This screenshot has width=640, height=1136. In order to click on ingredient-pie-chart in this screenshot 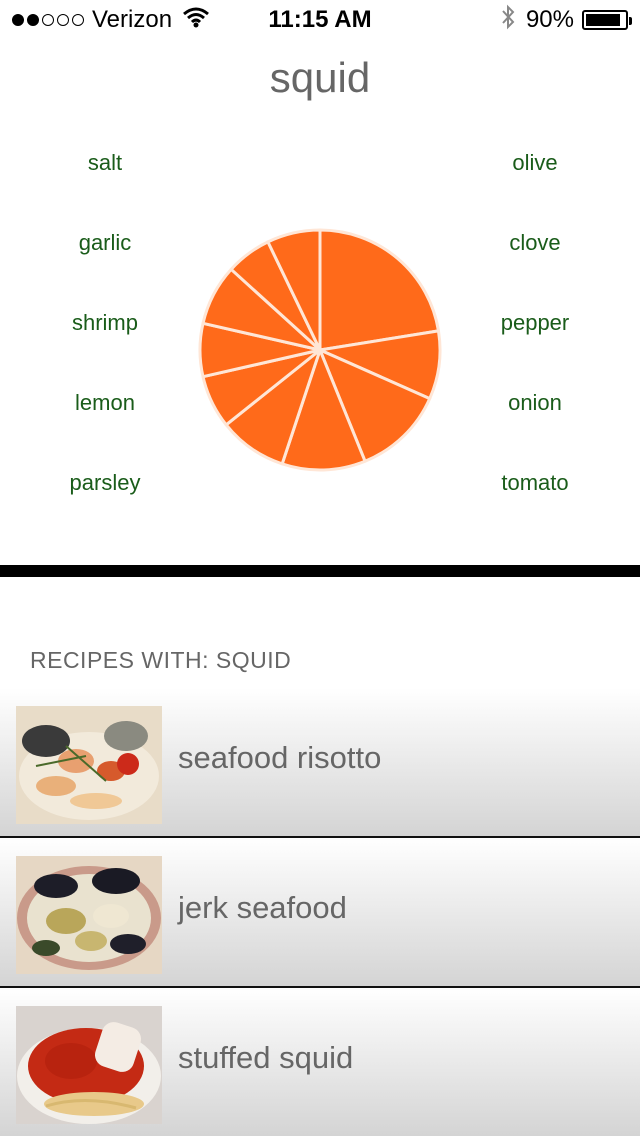, I will do `click(320, 350)`.